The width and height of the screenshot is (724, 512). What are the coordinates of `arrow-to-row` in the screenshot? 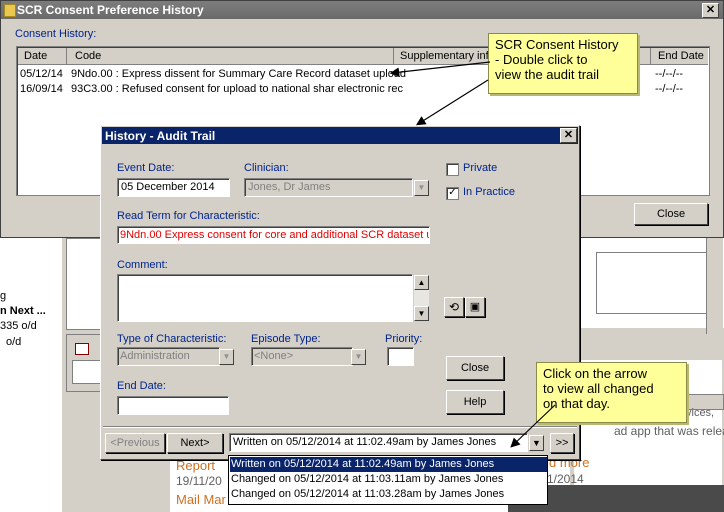 It's located at (440, 69).